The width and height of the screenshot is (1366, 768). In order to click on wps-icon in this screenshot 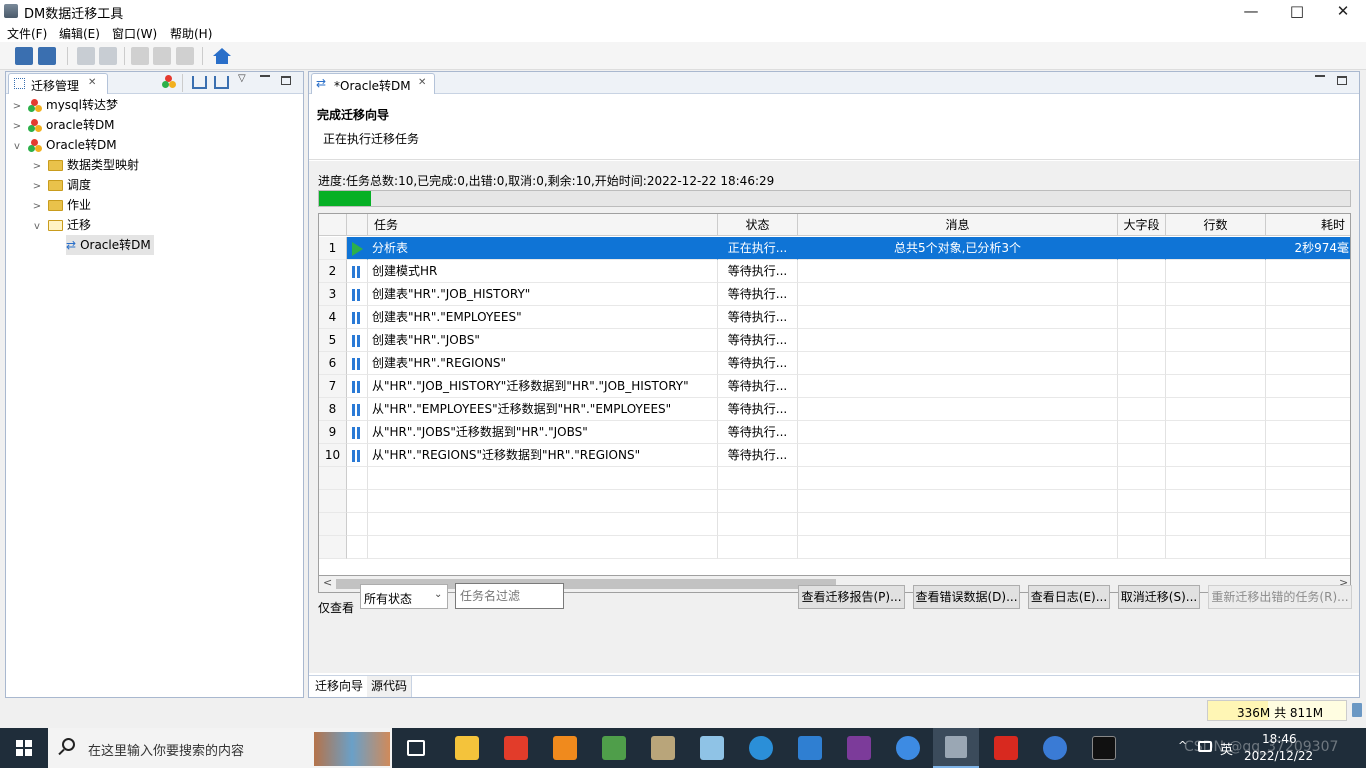, I will do `click(1006, 748)`.